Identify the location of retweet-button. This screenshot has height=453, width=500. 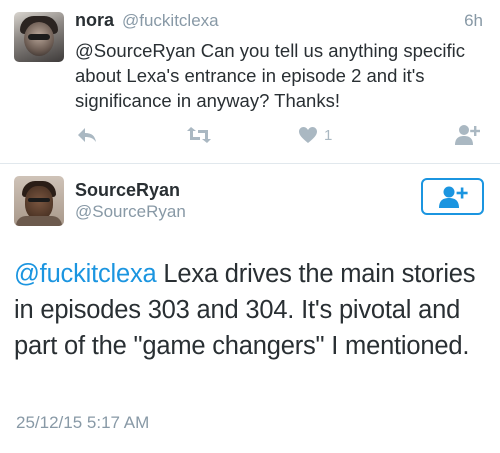
(199, 135).